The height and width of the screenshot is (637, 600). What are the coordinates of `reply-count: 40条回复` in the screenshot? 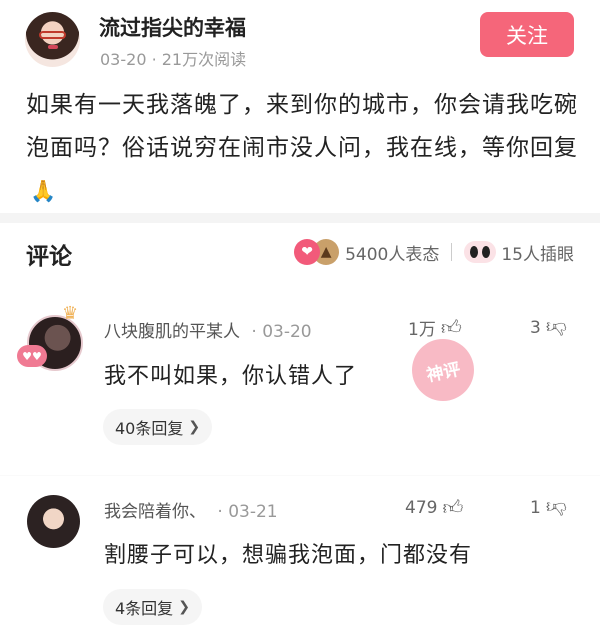 It's located at (149, 428).